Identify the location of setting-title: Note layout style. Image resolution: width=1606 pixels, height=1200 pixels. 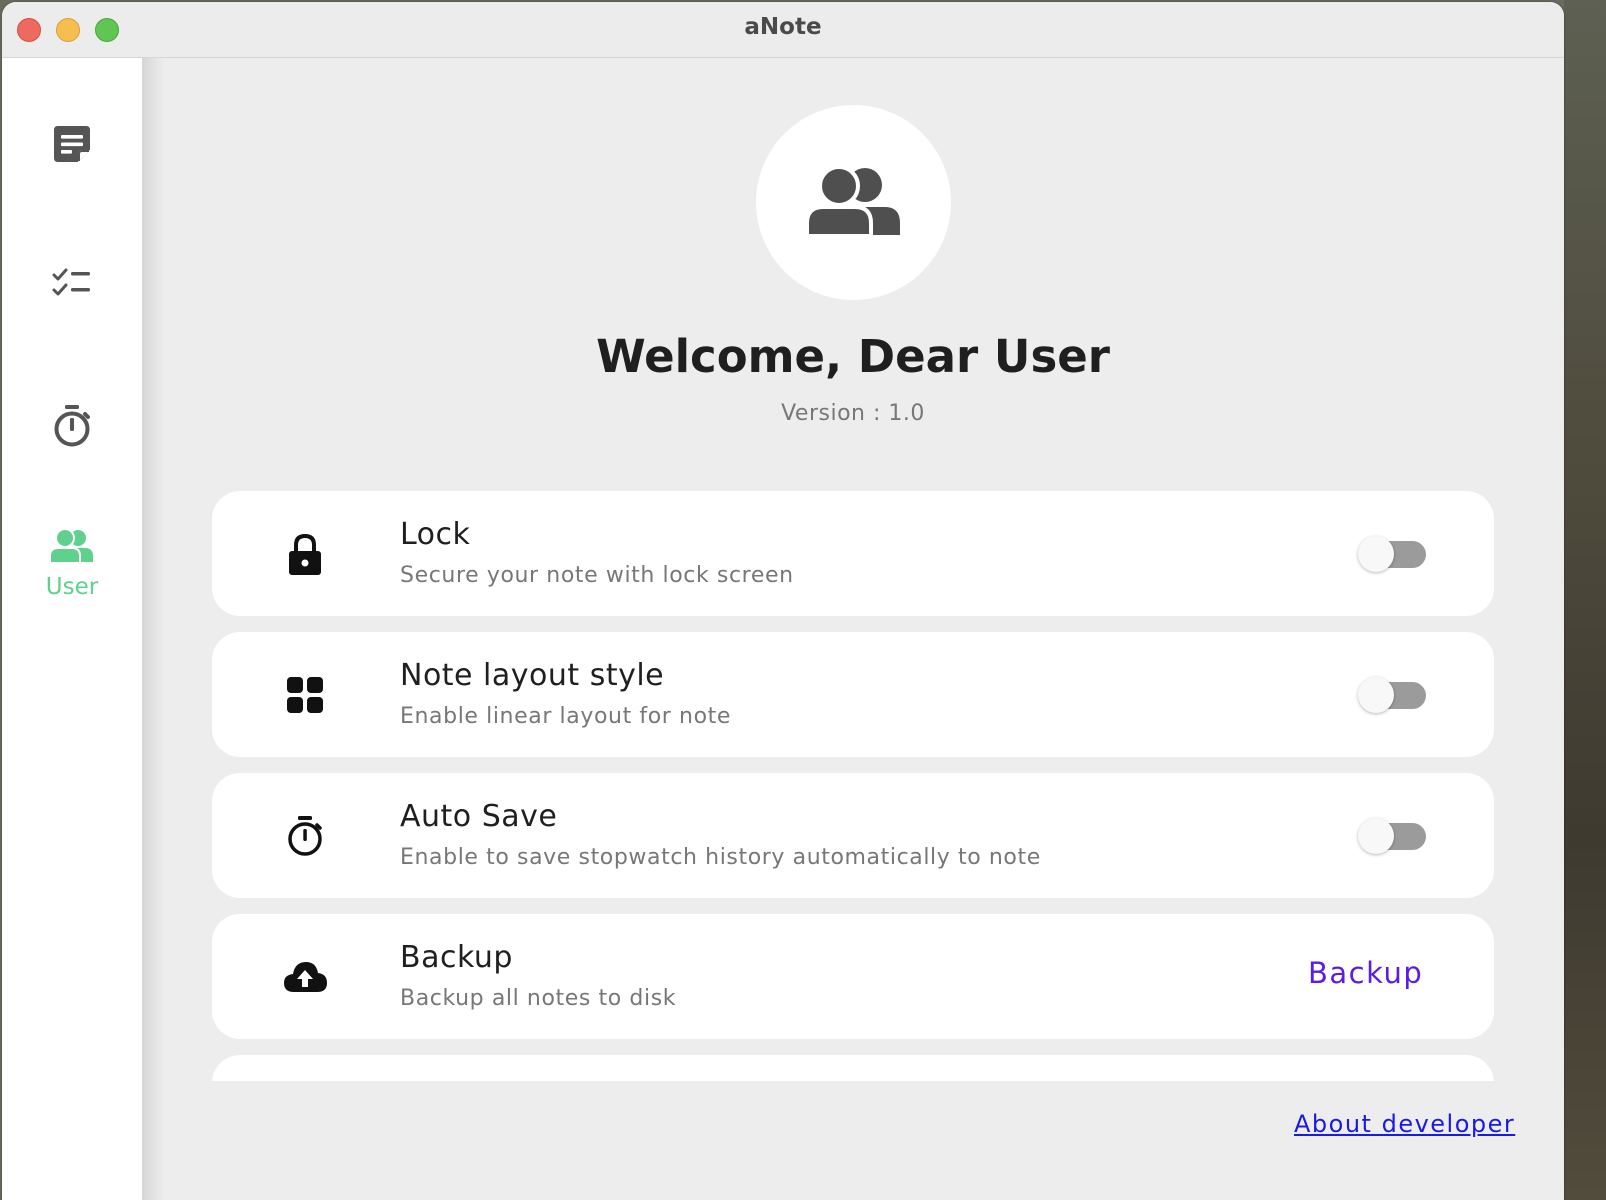
(532, 675).